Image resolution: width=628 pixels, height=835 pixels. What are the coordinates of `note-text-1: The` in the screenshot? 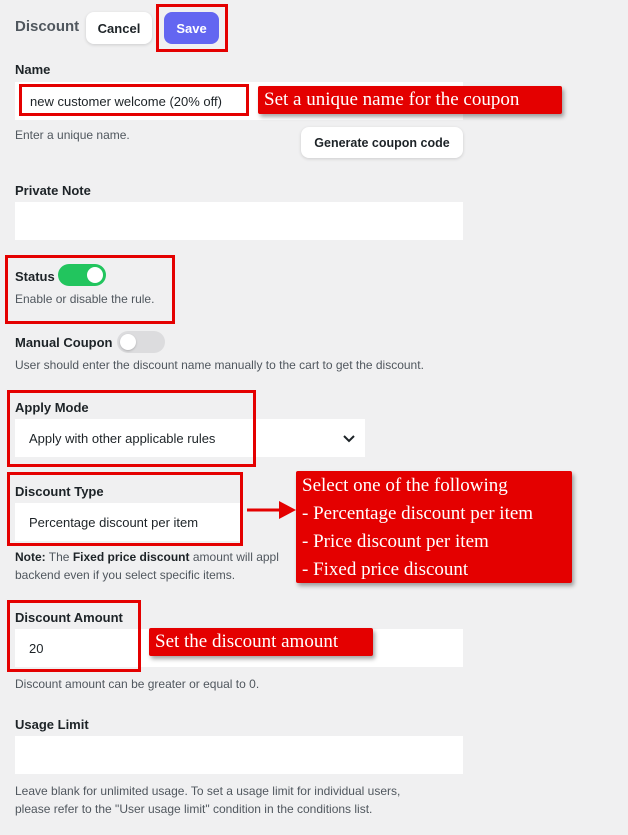 It's located at (59, 557).